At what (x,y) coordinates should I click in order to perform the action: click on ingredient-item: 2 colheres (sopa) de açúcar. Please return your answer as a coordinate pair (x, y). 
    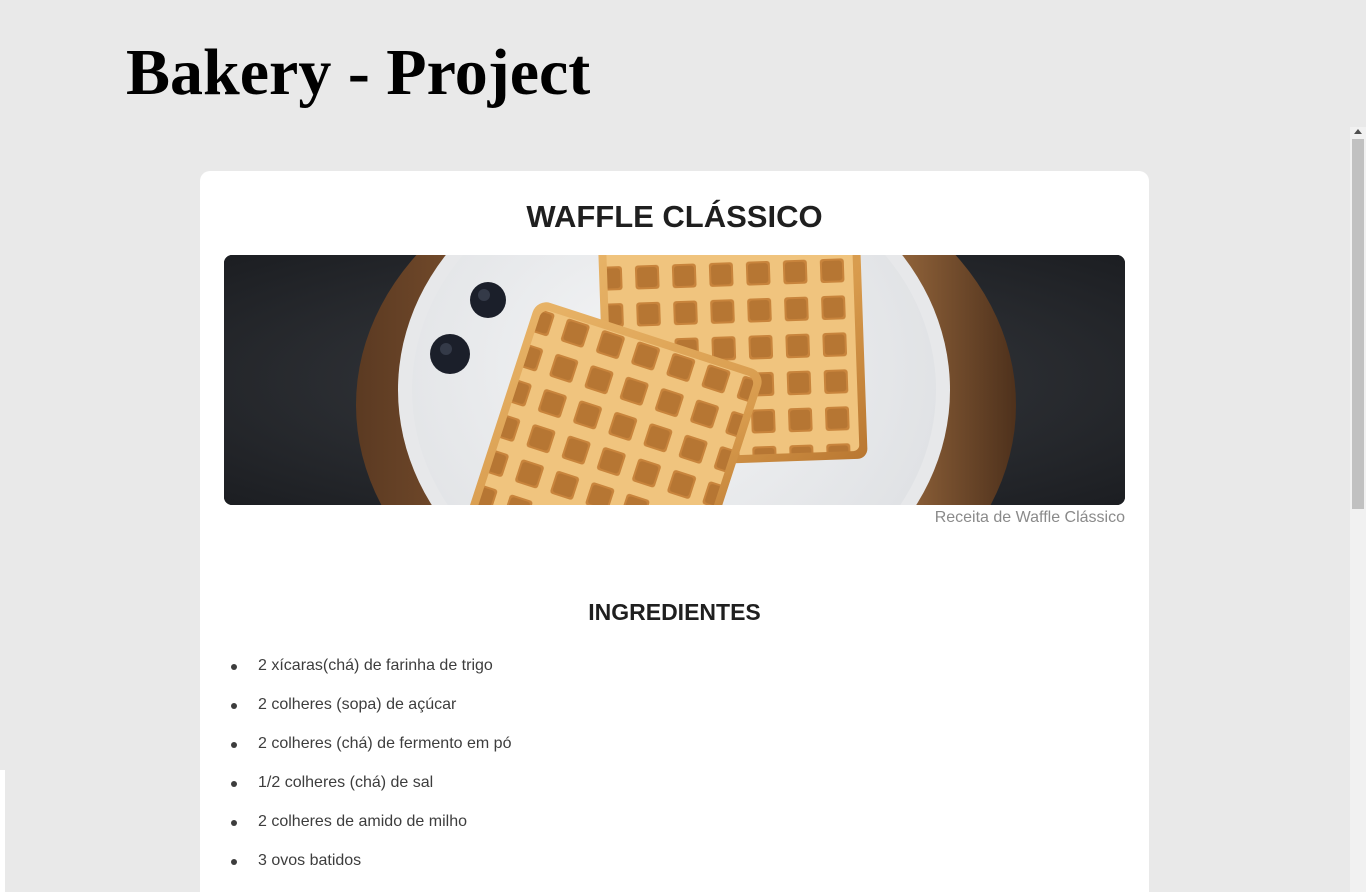
    Looking at the image, I should click on (370, 713).